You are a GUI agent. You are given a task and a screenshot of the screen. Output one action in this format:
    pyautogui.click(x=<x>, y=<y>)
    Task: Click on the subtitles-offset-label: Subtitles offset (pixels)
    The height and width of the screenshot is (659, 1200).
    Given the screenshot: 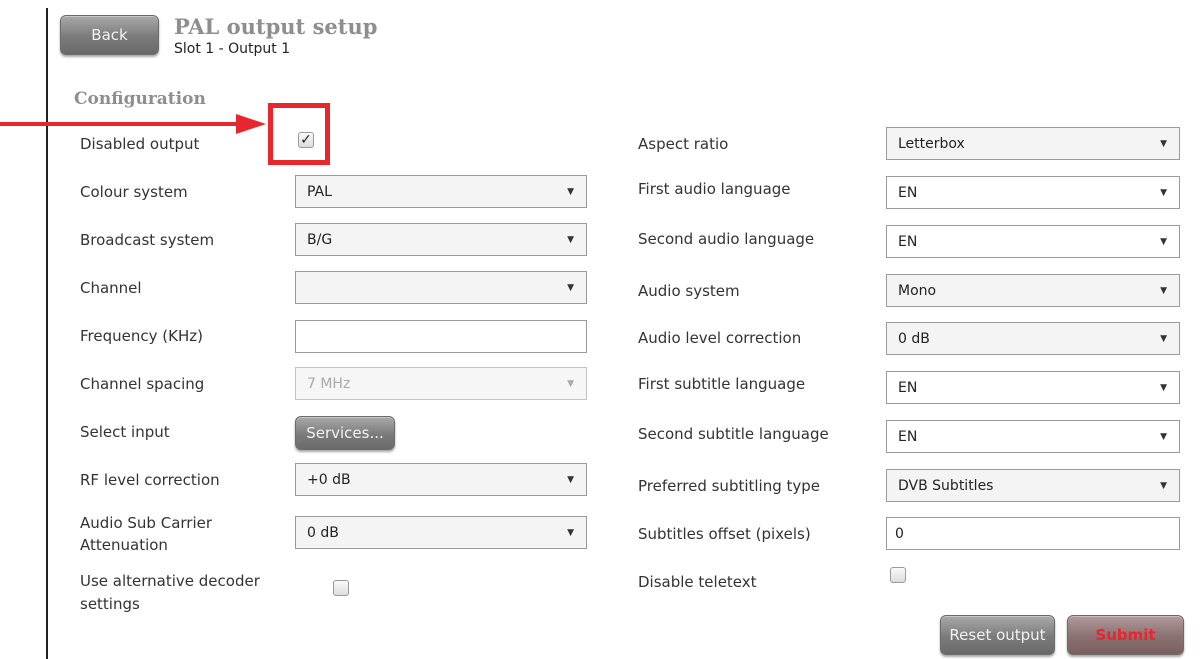 What is the action you would take?
    pyautogui.click(x=724, y=534)
    